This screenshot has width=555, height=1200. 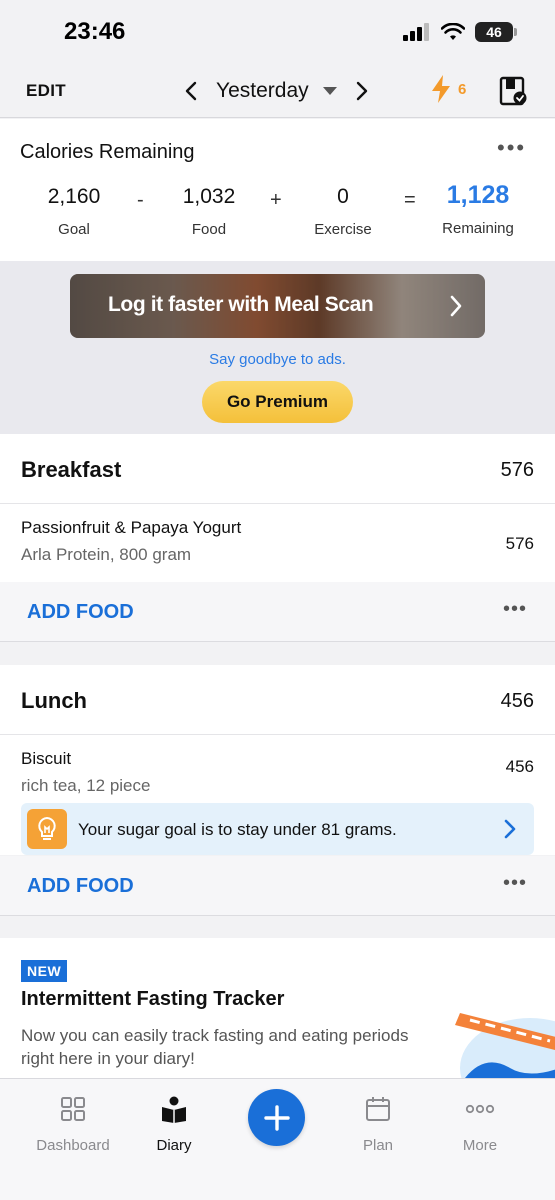 I want to click on goal-value: 2,160, so click(x=74, y=196).